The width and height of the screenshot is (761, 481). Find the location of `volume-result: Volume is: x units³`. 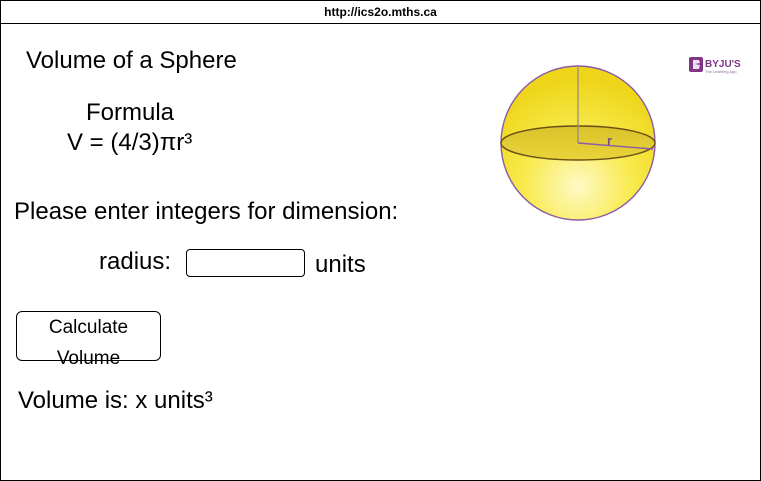

volume-result: Volume is: x units³ is located at coordinates (115, 400).